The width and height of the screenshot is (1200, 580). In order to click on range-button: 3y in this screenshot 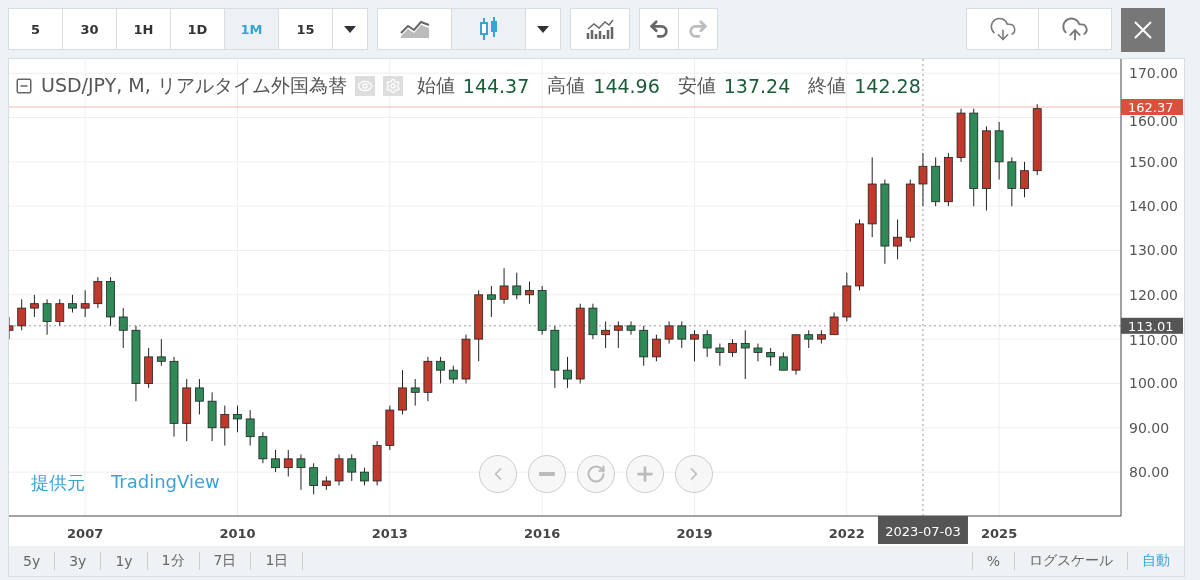, I will do `click(78, 561)`.